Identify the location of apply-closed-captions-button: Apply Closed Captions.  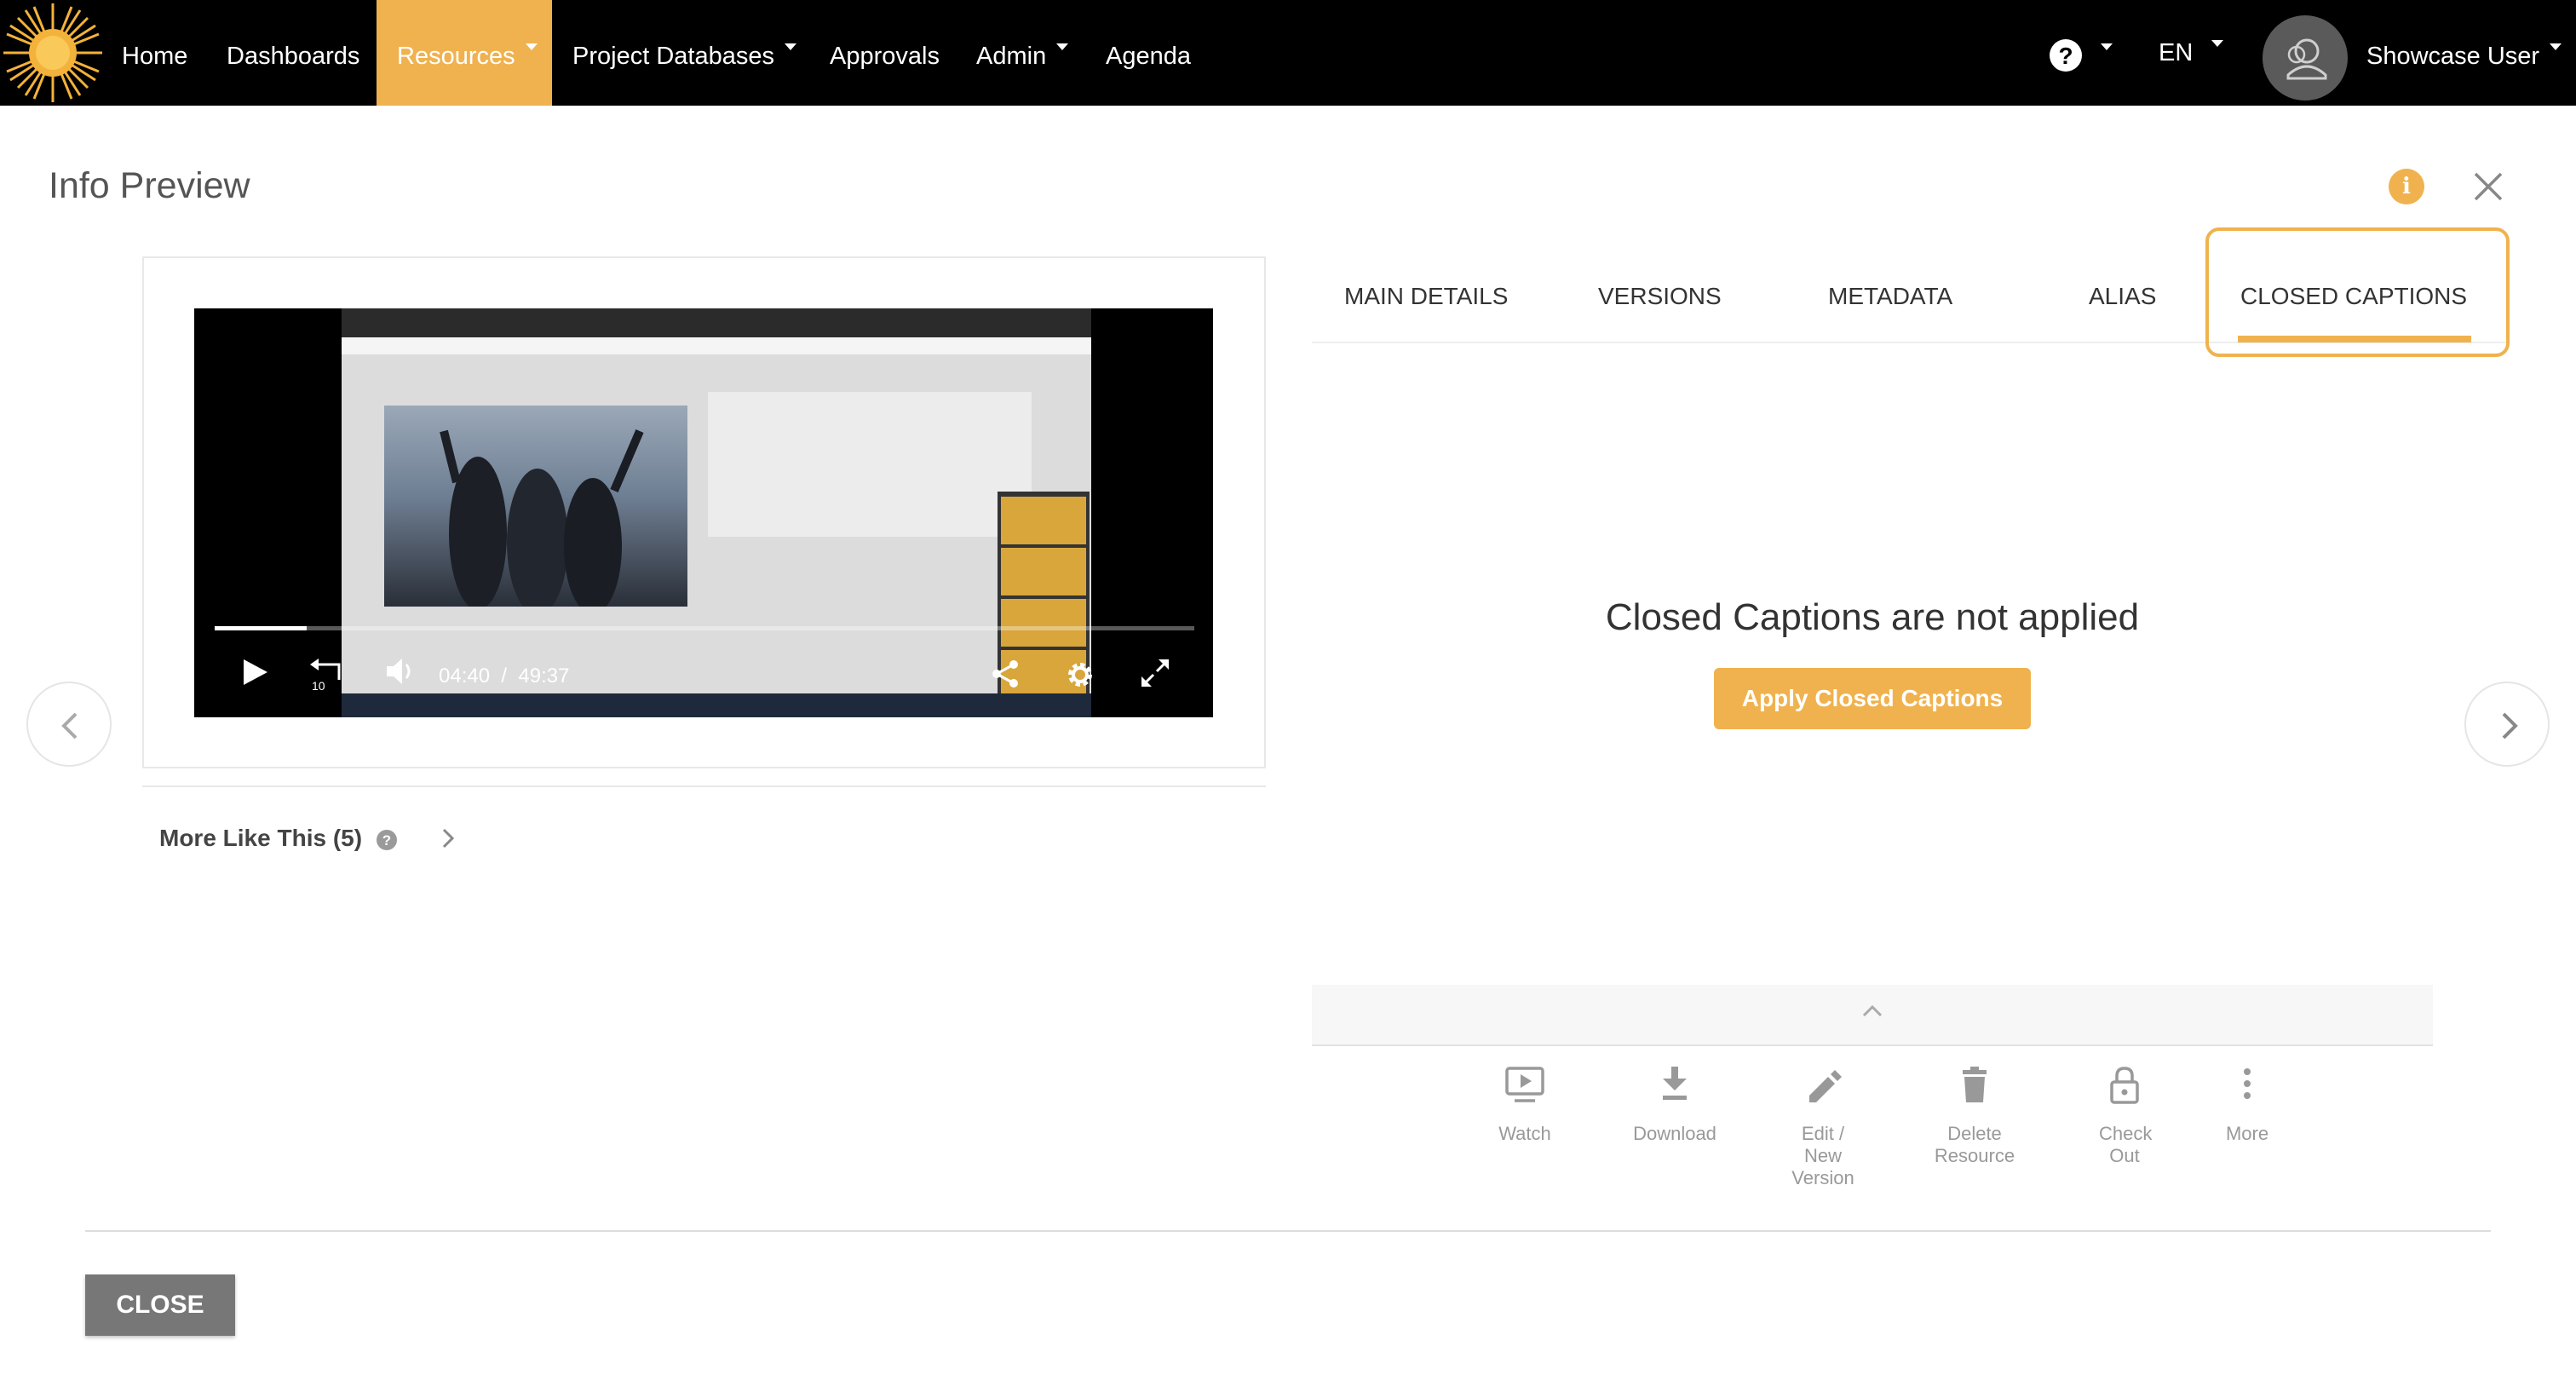
(1872, 698).